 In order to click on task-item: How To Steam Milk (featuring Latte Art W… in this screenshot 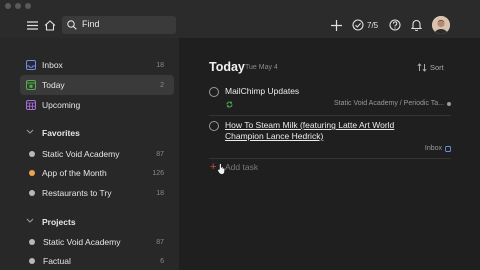, I will do `click(330, 138)`.